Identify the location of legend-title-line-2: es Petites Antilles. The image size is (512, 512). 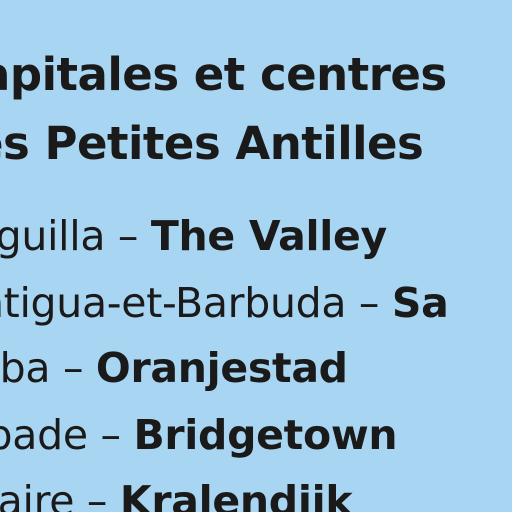
(212, 143).